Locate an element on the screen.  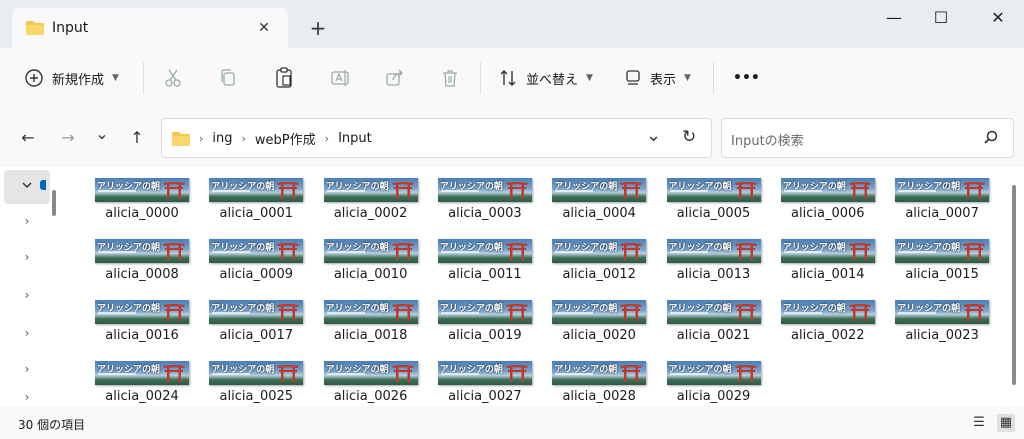
file-item: アリッシアの朝 alicia_0010 is located at coordinates (371, 266).